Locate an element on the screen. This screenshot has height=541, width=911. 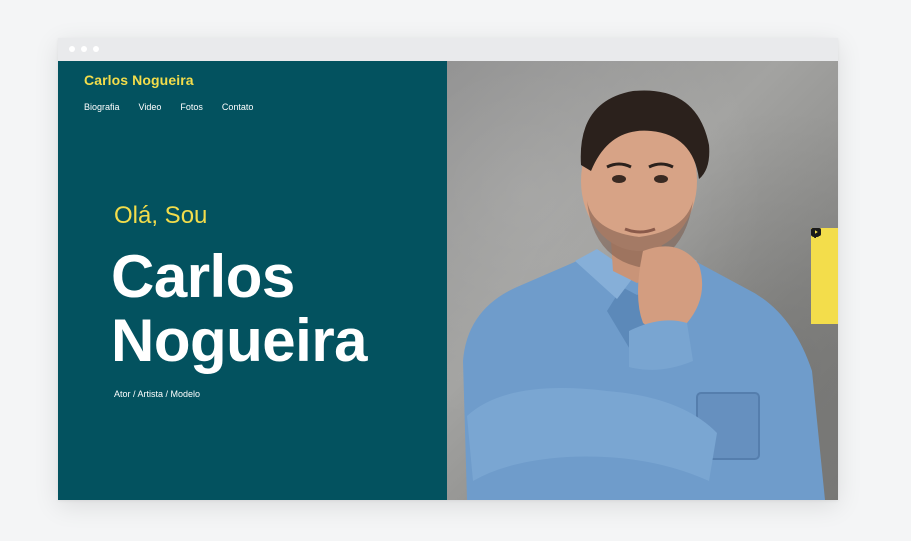
hero-name-last: Nogueira is located at coordinates (239, 340).